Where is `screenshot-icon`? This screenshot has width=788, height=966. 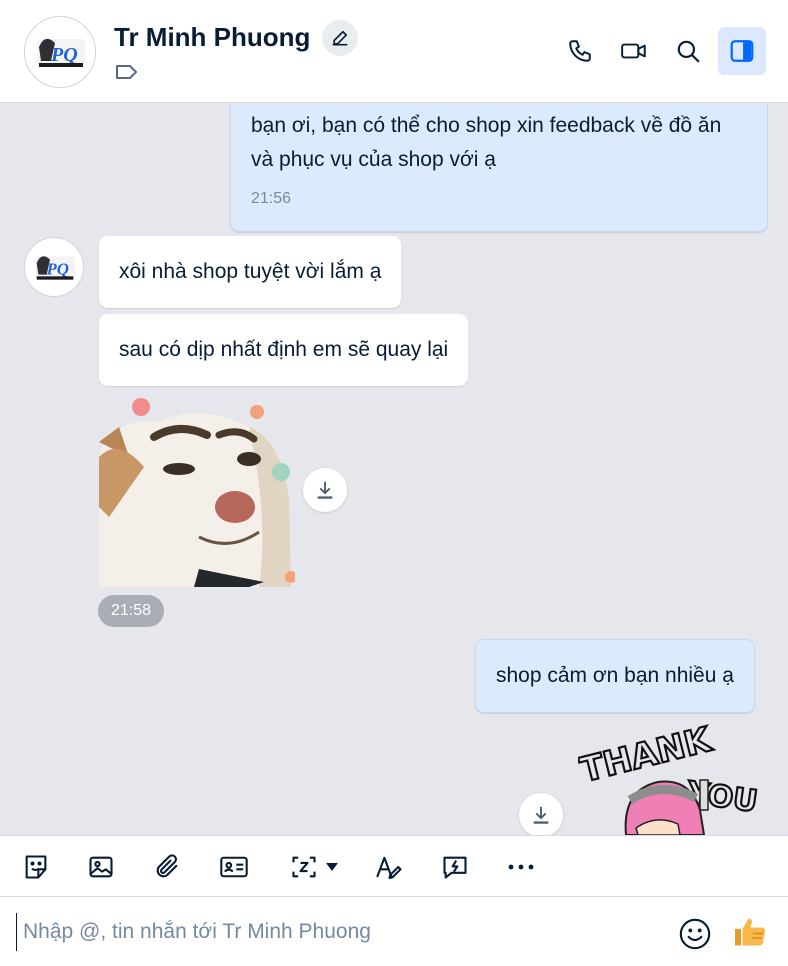
screenshot-icon is located at coordinates (304, 867).